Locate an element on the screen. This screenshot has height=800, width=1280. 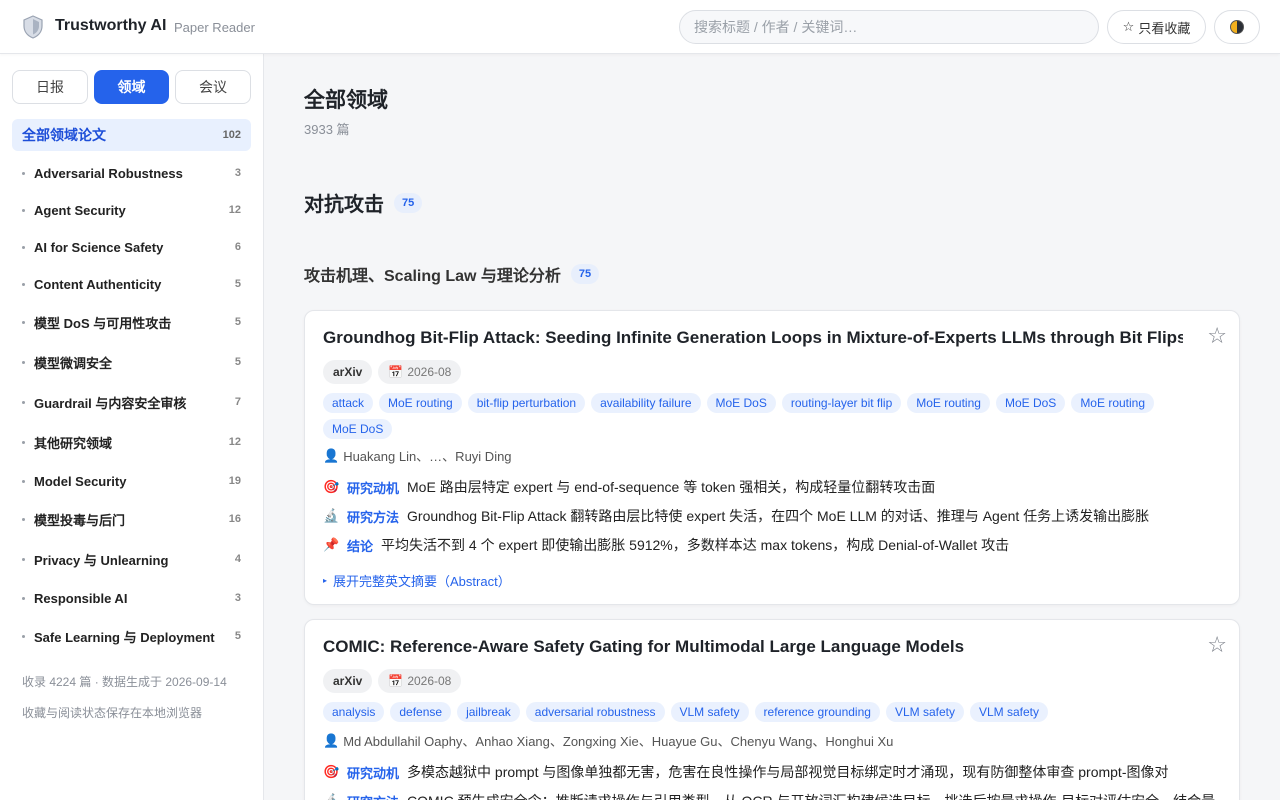
expand-abstract-toggle: ▸ 展开完整英文摘要（Abstract） is located at coordinates (417, 580).